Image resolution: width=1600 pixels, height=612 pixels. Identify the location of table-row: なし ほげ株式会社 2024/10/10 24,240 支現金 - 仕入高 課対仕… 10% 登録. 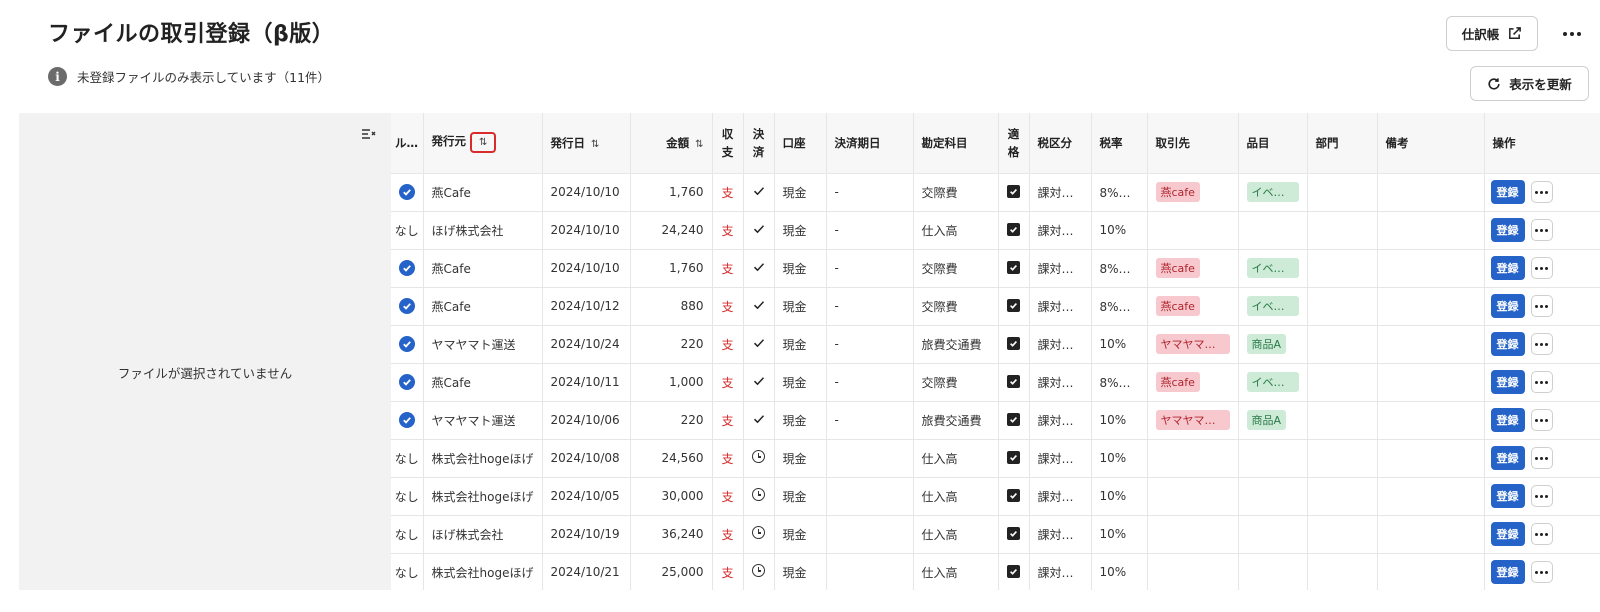
(995, 230).